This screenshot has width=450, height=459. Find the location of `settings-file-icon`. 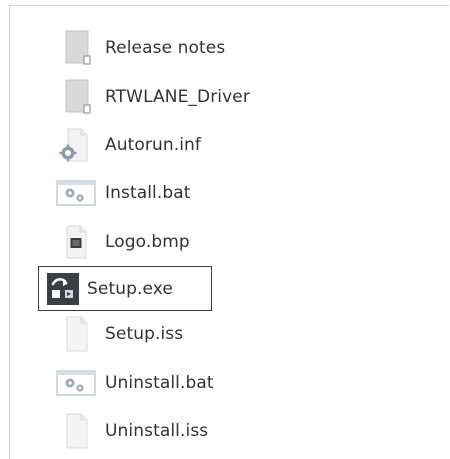

settings-file-icon is located at coordinates (76, 145).